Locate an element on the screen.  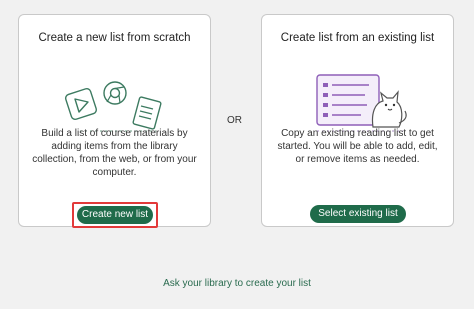
select-existing-list-button: Select existing list is located at coordinates (358, 214).